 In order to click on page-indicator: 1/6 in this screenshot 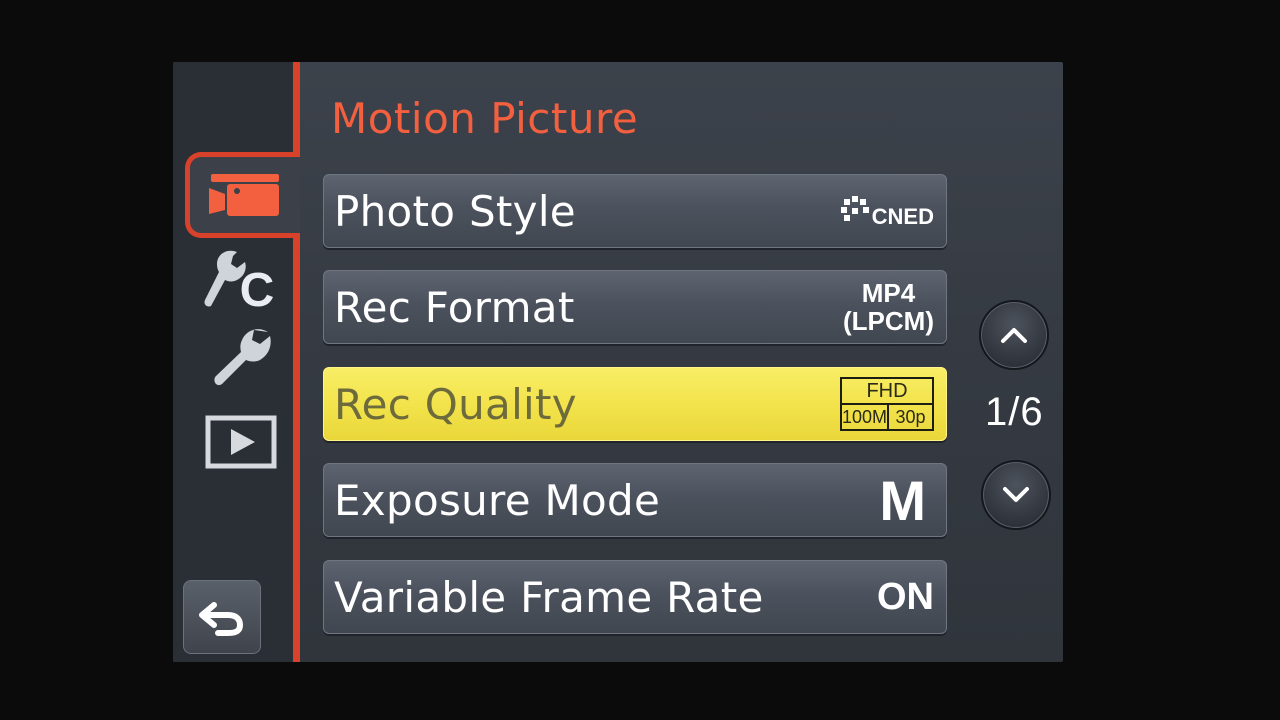, I will do `click(1014, 412)`.